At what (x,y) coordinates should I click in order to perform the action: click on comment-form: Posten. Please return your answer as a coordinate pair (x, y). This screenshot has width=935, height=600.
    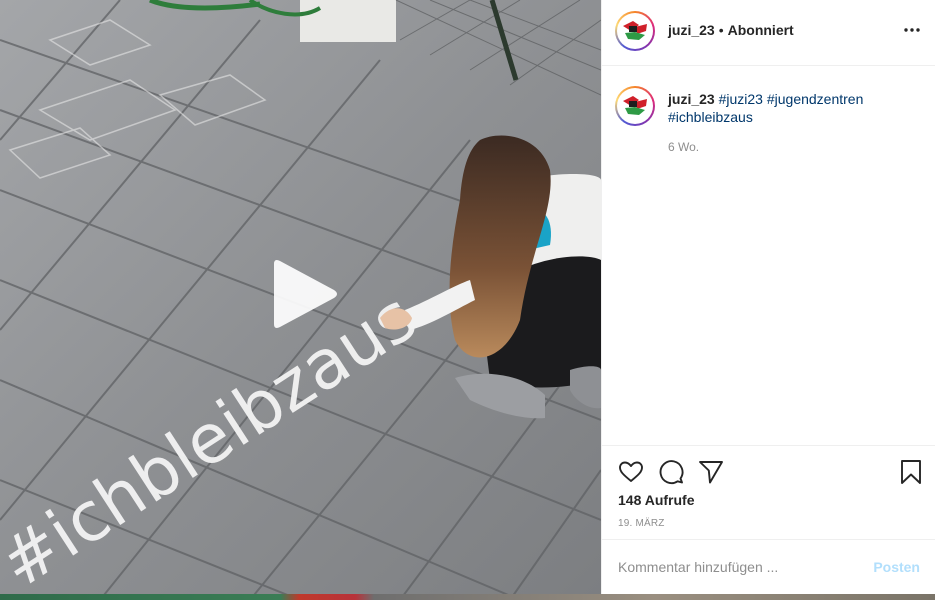
    Looking at the image, I should click on (768, 566).